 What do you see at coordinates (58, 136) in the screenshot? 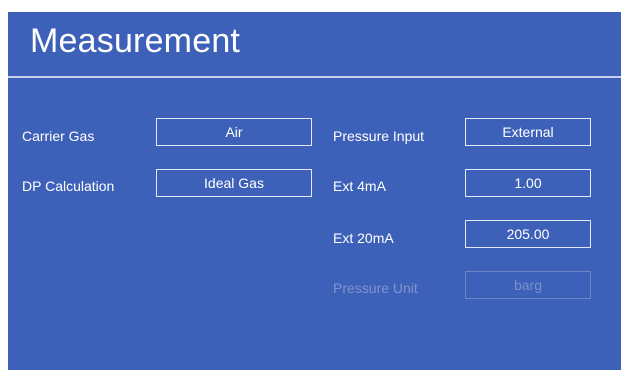
I see `carrier-gas-label: Carrier Gas` at bounding box center [58, 136].